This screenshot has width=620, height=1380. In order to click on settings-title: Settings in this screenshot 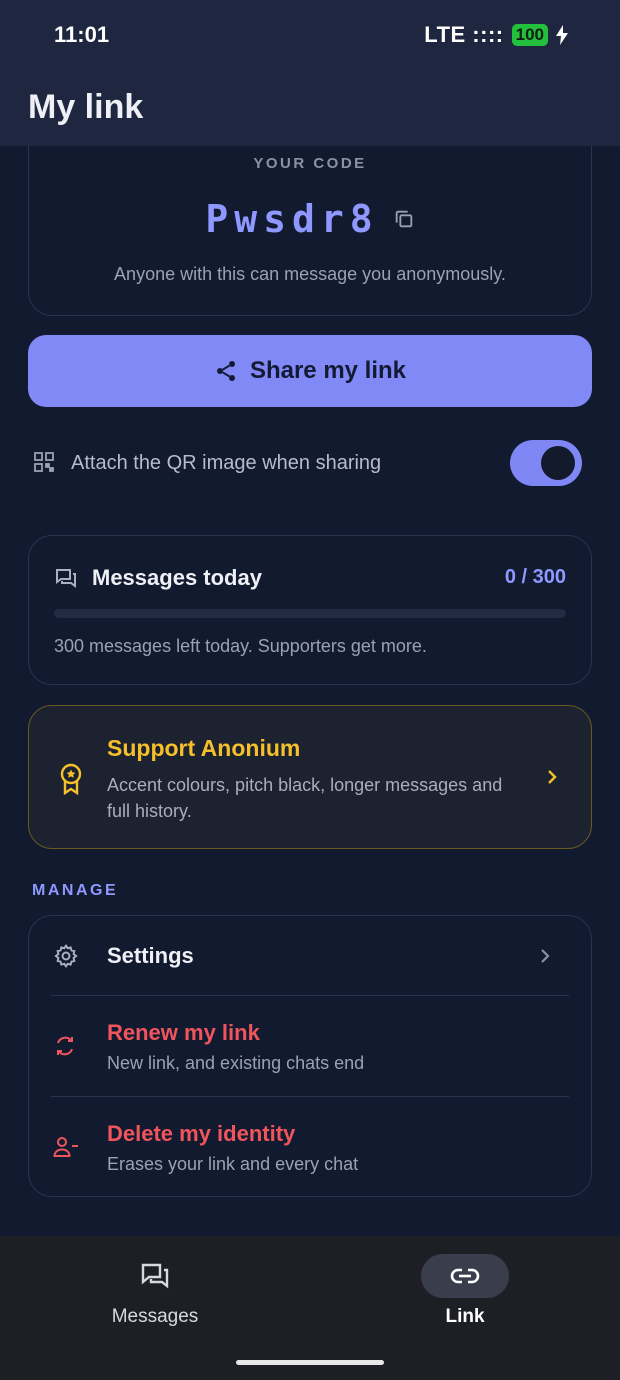, I will do `click(150, 955)`.